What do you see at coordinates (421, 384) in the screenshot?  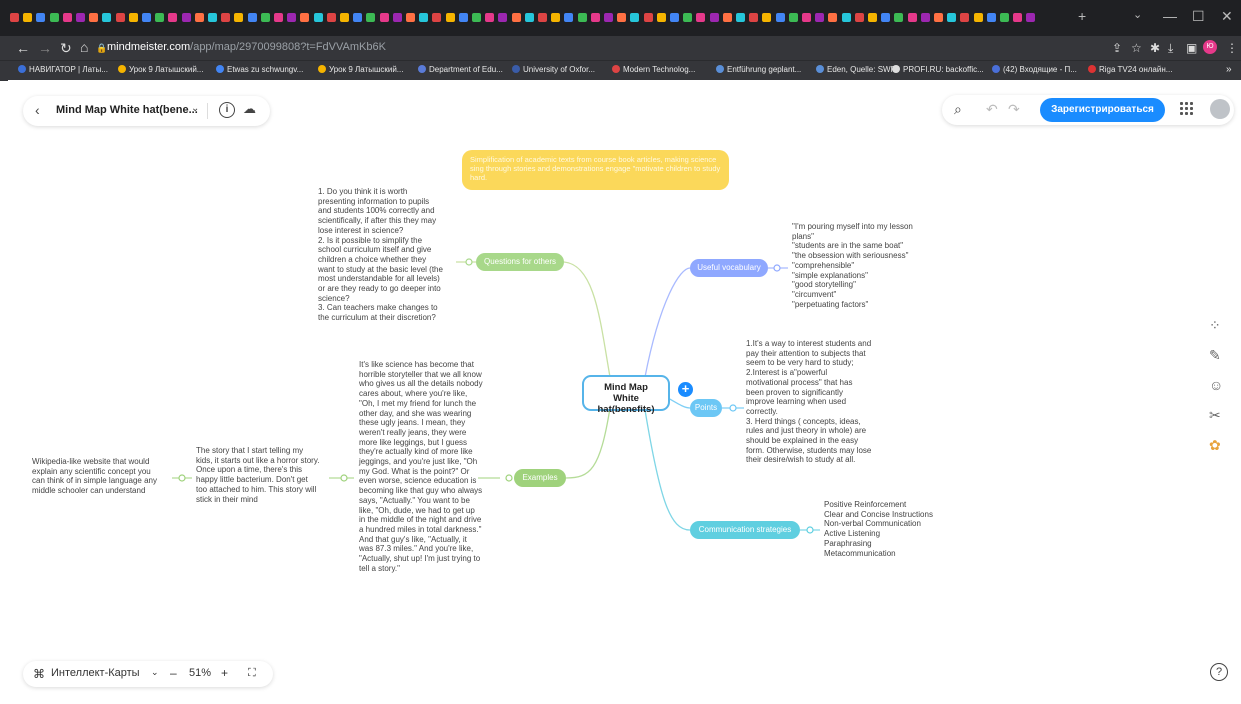 I see `note-line: who gives us all the details nobody` at bounding box center [421, 384].